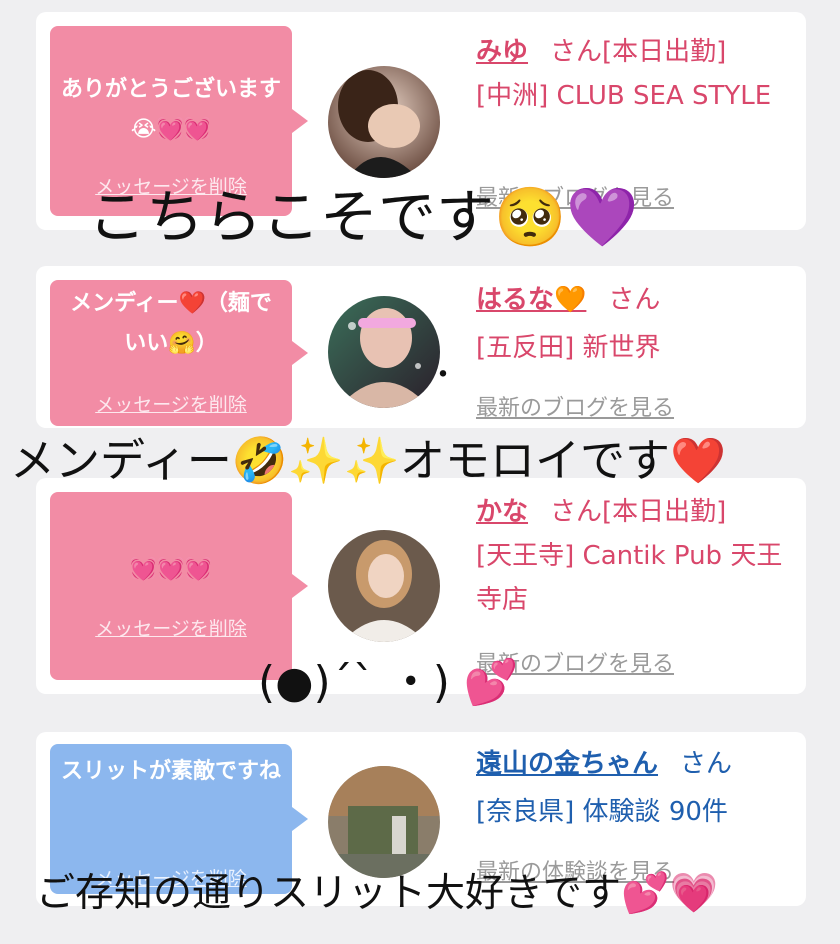  Describe the element at coordinates (629, 578) in the screenshot. I see `shop-name: [天王寺] Cantik Pub 天王寺店` at that location.